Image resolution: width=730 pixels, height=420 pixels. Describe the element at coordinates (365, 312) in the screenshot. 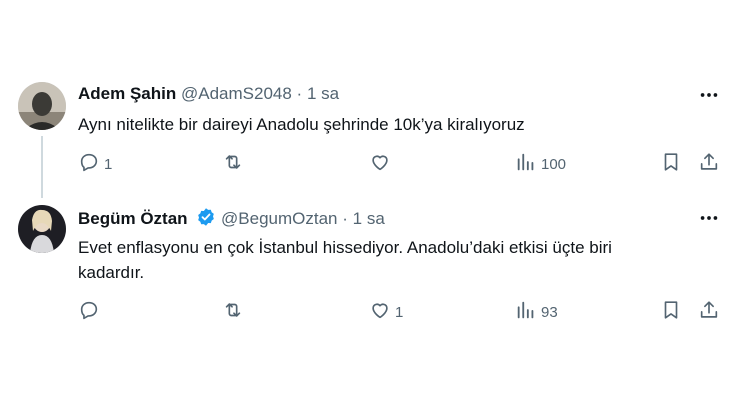

I see `tweet-actions: 1 93` at that location.